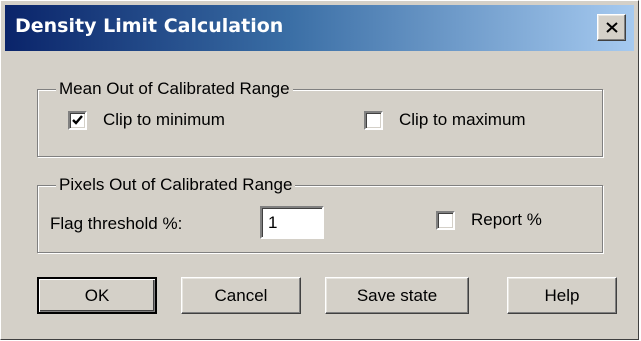 The image size is (641, 341). I want to click on clip-max-checkbox-box, so click(373, 120).